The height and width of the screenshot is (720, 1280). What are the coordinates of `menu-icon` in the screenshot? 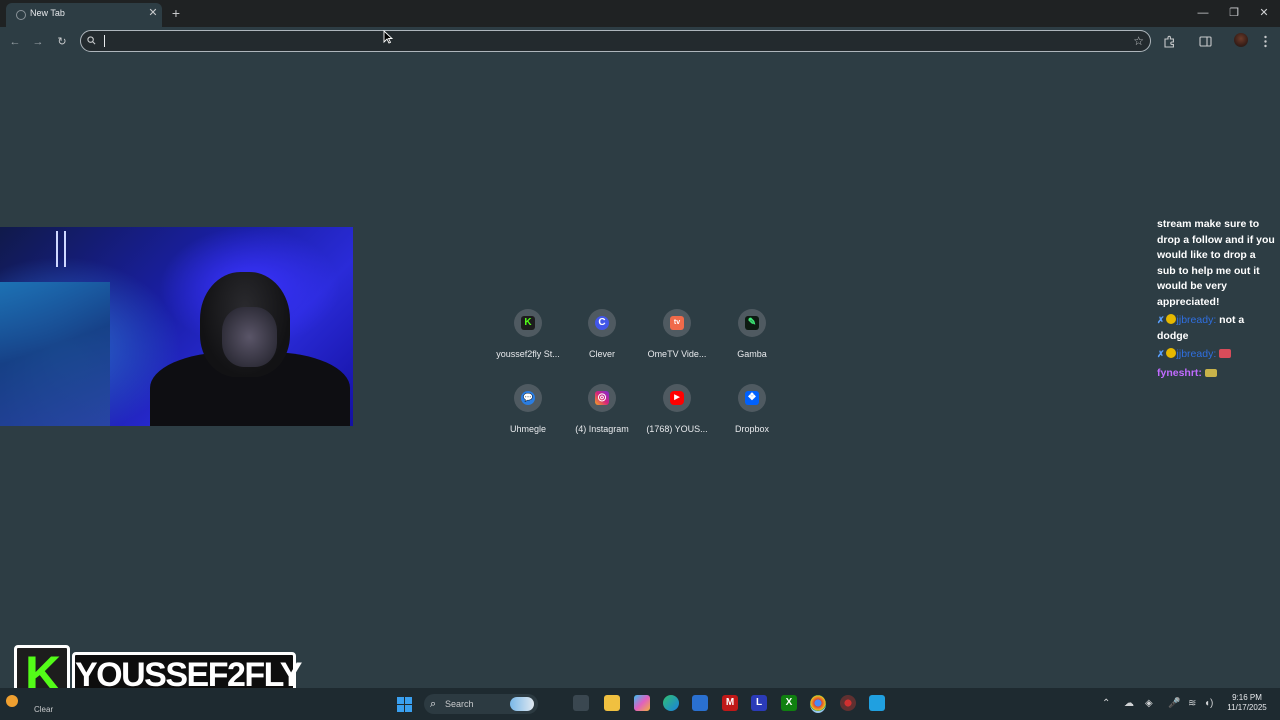 It's located at (1265, 41).